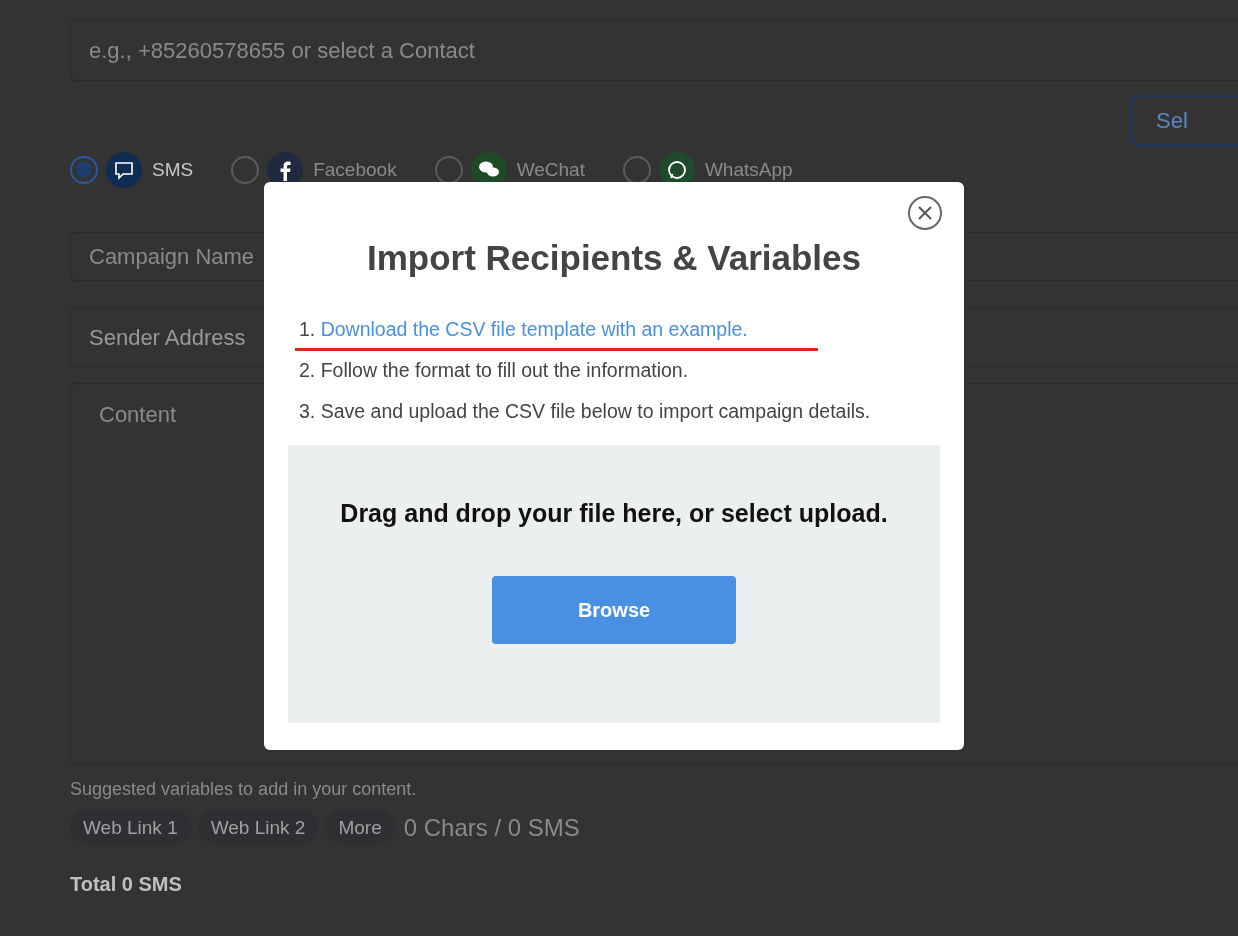  I want to click on browse-button: Browse, so click(614, 610).